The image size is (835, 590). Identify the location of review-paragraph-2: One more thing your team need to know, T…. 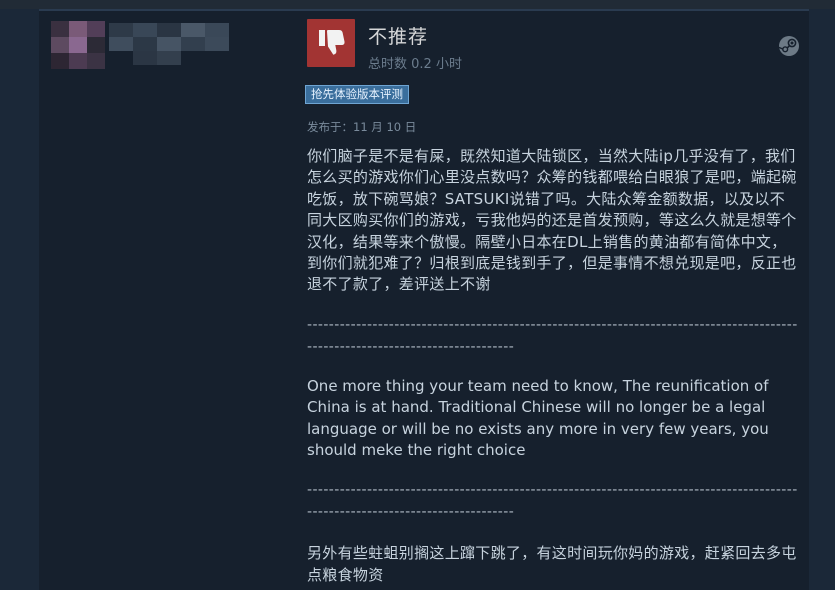
(538, 418).